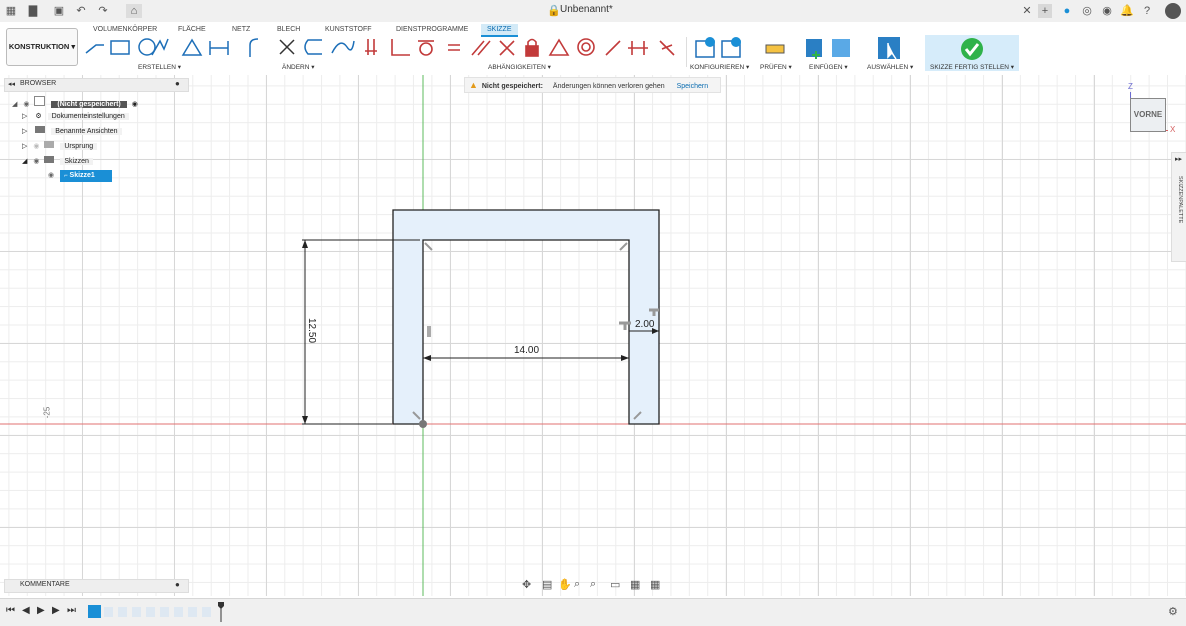 The width and height of the screenshot is (1186, 626). I want to click on navigation-bar: ✥ ▤ ✋ ⌕ ⌕ ▭ ▦ ▦, so click(593, 585).